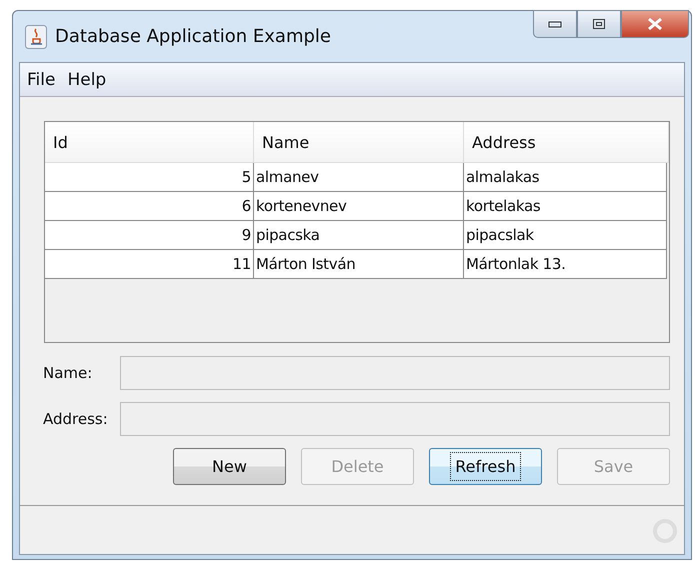  I want to click on maximize-icon, so click(599, 24).